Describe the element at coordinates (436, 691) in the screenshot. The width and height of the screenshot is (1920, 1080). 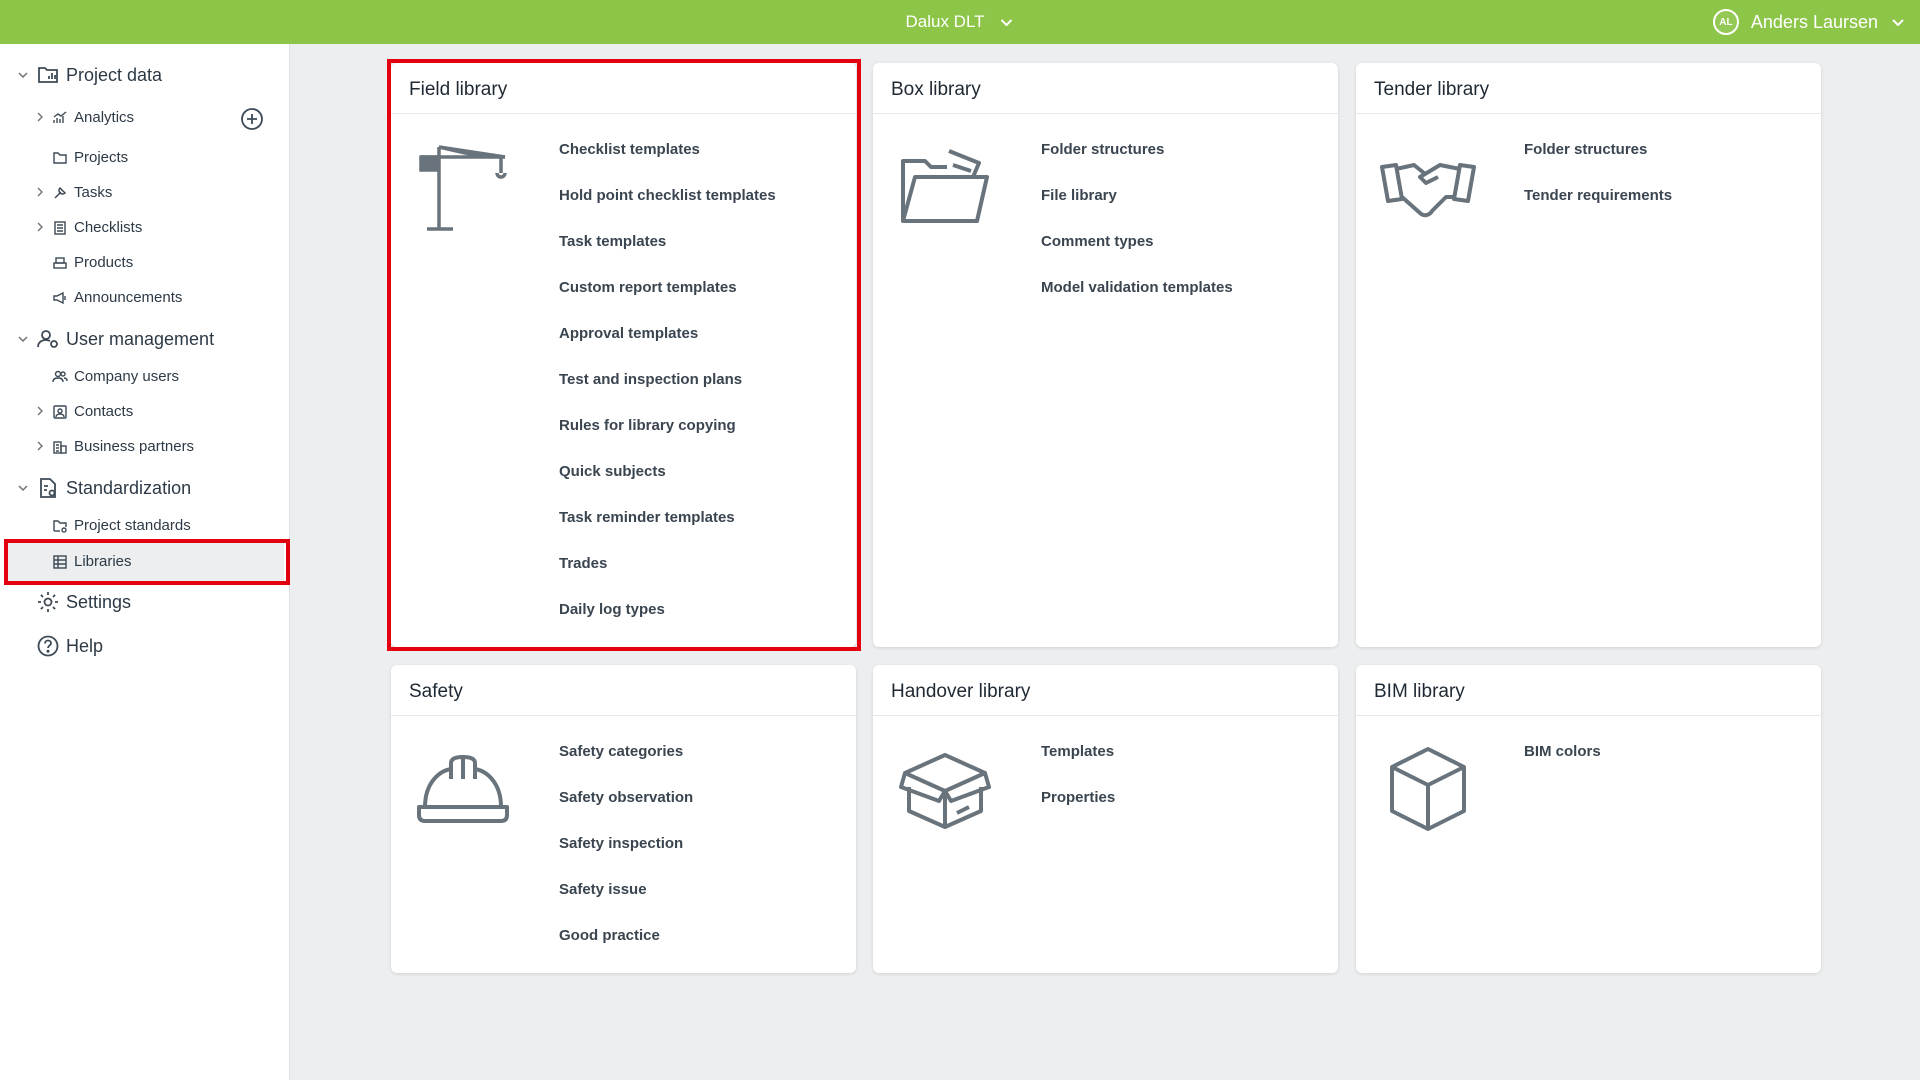
I see `card-title: Safety` at that location.